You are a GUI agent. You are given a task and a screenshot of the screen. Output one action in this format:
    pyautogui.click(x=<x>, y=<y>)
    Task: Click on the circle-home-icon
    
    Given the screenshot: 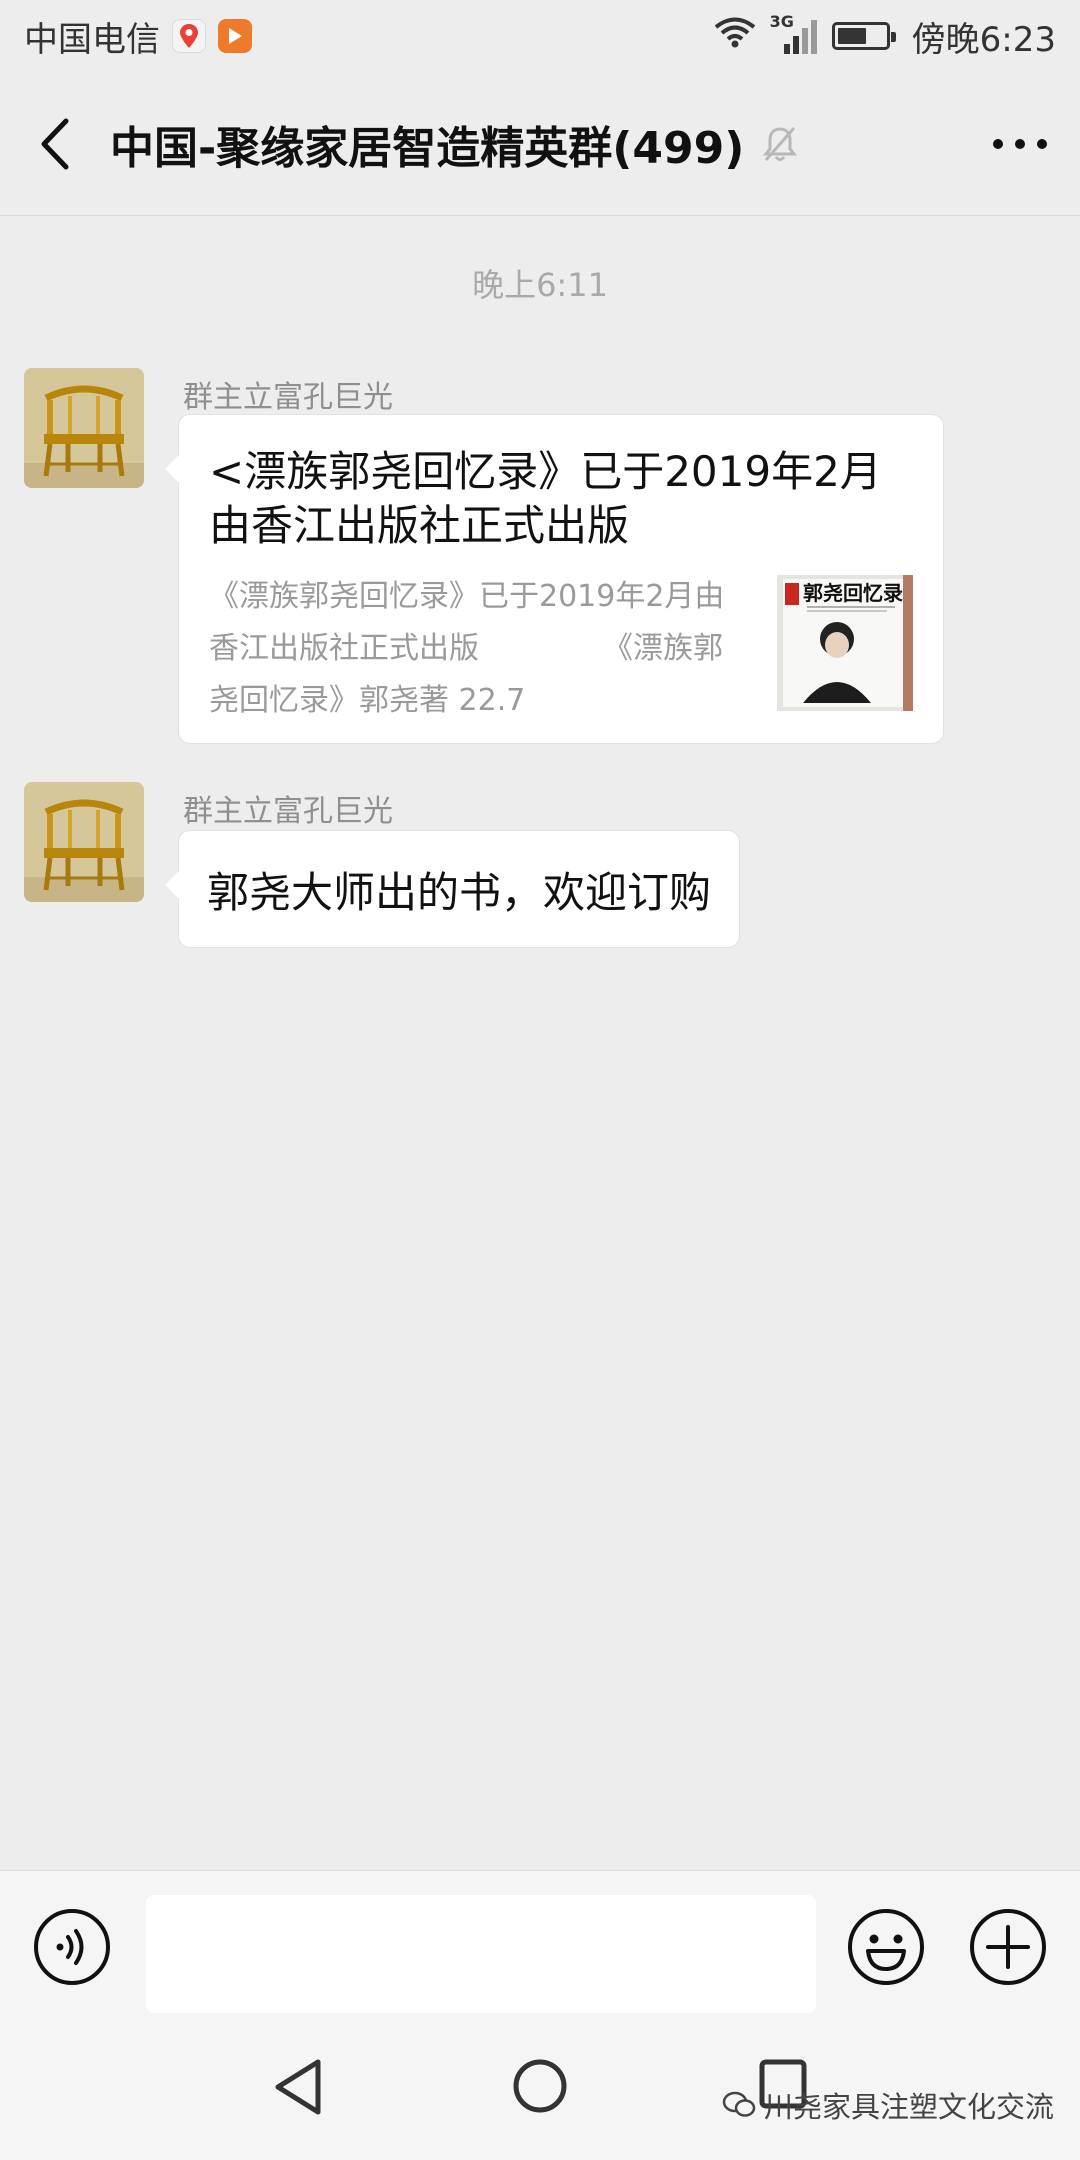 What is the action you would take?
    pyautogui.click(x=540, y=2086)
    